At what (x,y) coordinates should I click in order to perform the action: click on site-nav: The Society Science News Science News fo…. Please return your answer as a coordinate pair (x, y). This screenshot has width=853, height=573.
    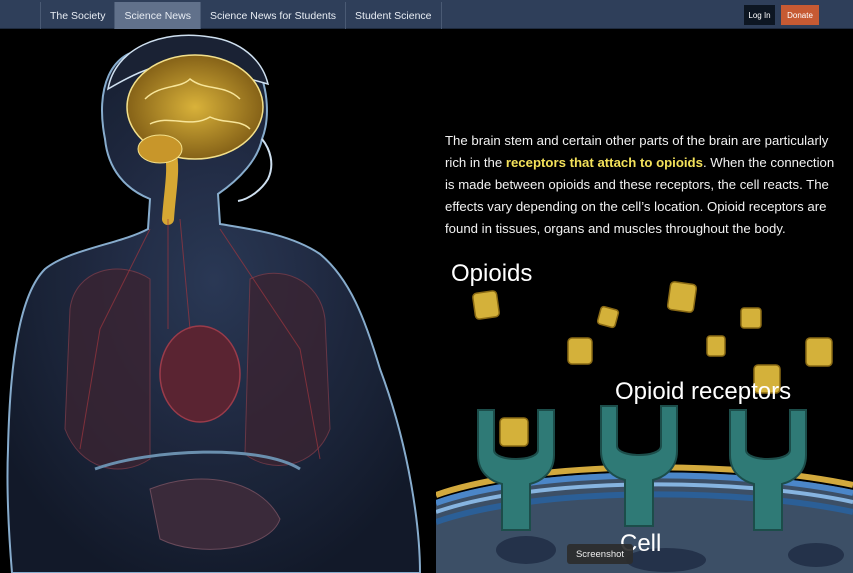
    Looking at the image, I should click on (241, 15).